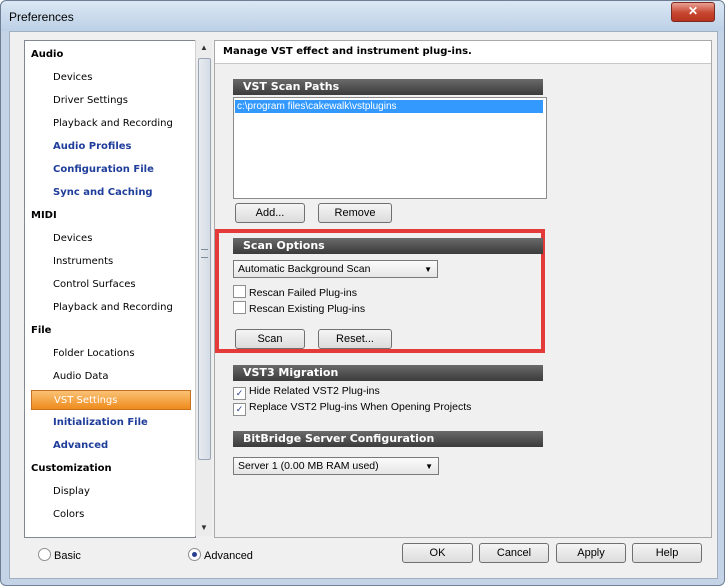  What do you see at coordinates (362, 16) in the screenshot?
I see `title-bar: Preferences ✕` at bounding box center [362, 16].